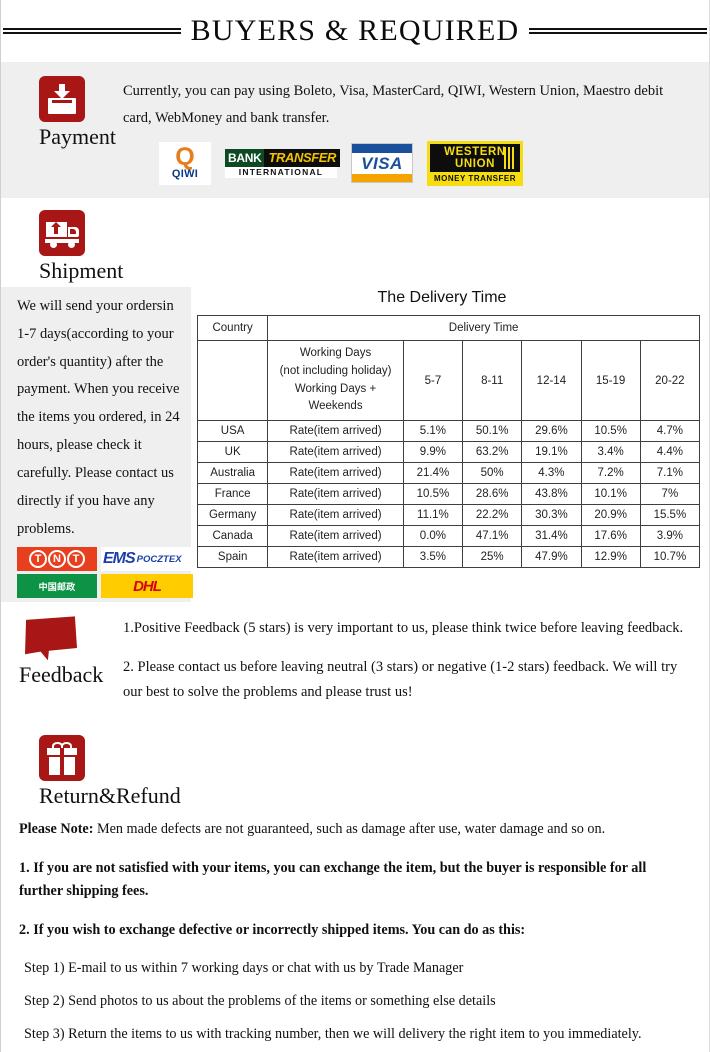 The image size is (710, 1052). I want to click on row-value: 0.0%, so click(433, 536).